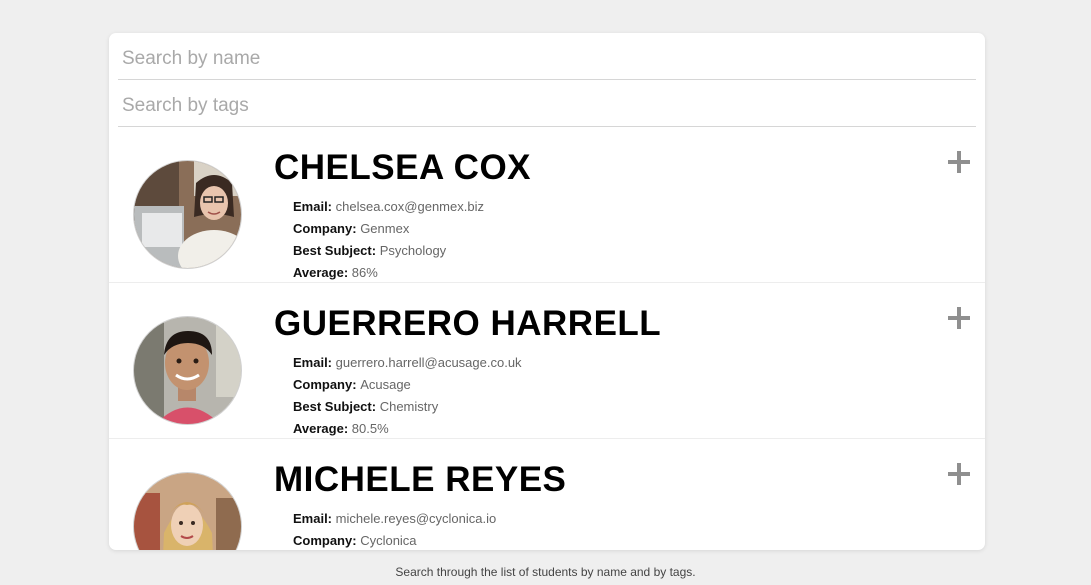 The height and width of the screenshot is (585, 1091). I want to click on search-by-tags-input, so click(547, 103).